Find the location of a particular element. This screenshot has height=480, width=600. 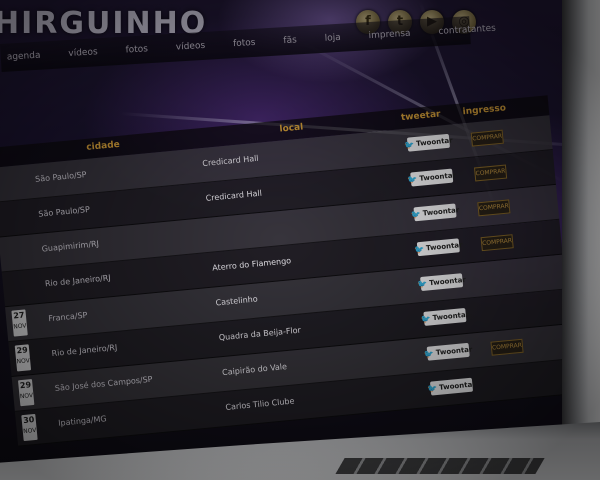

column-header-cidade: cidade is located at coordinates (103, 146).